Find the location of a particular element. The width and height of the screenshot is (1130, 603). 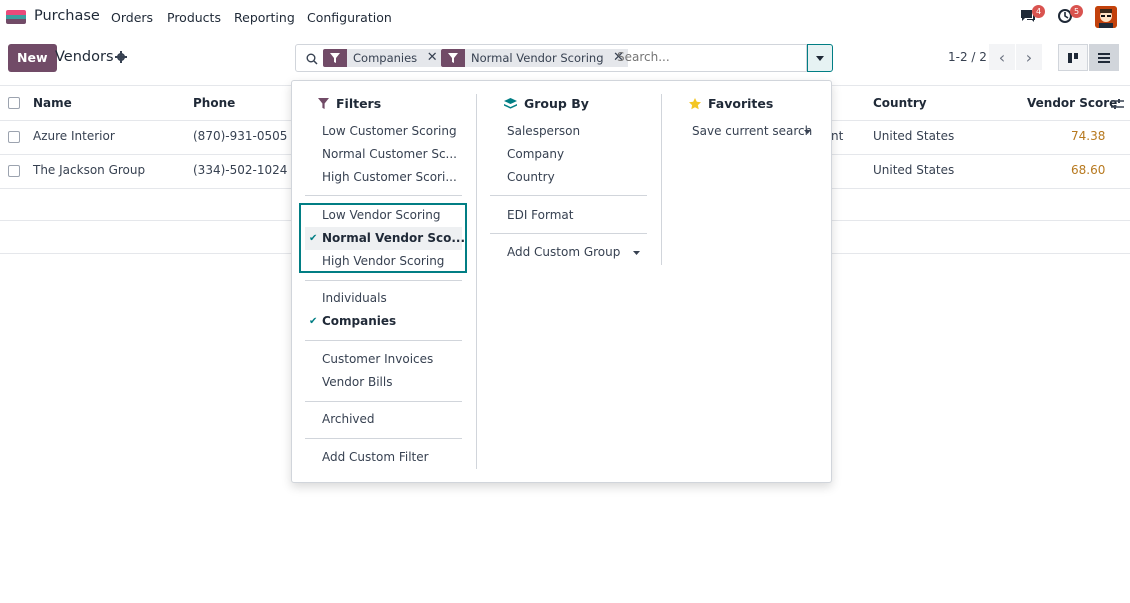

vendor-name: The Jackson Group is located at coordinates (89, 170).